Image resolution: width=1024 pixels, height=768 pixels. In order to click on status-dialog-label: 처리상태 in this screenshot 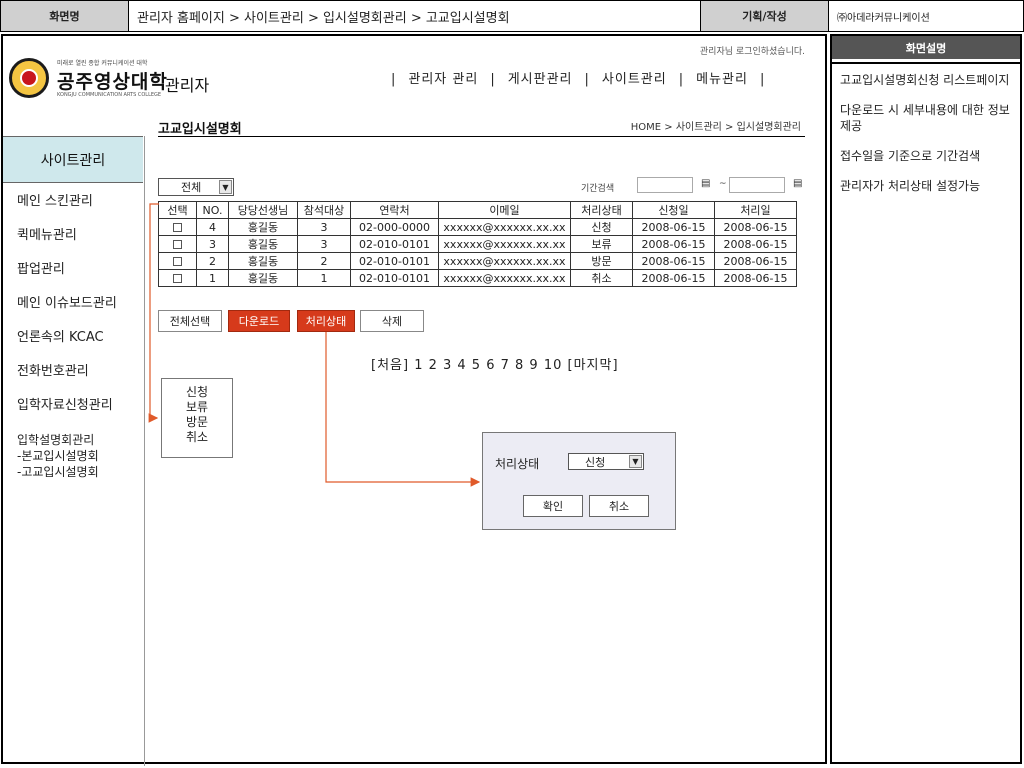, I will do `click(517, 464)`.